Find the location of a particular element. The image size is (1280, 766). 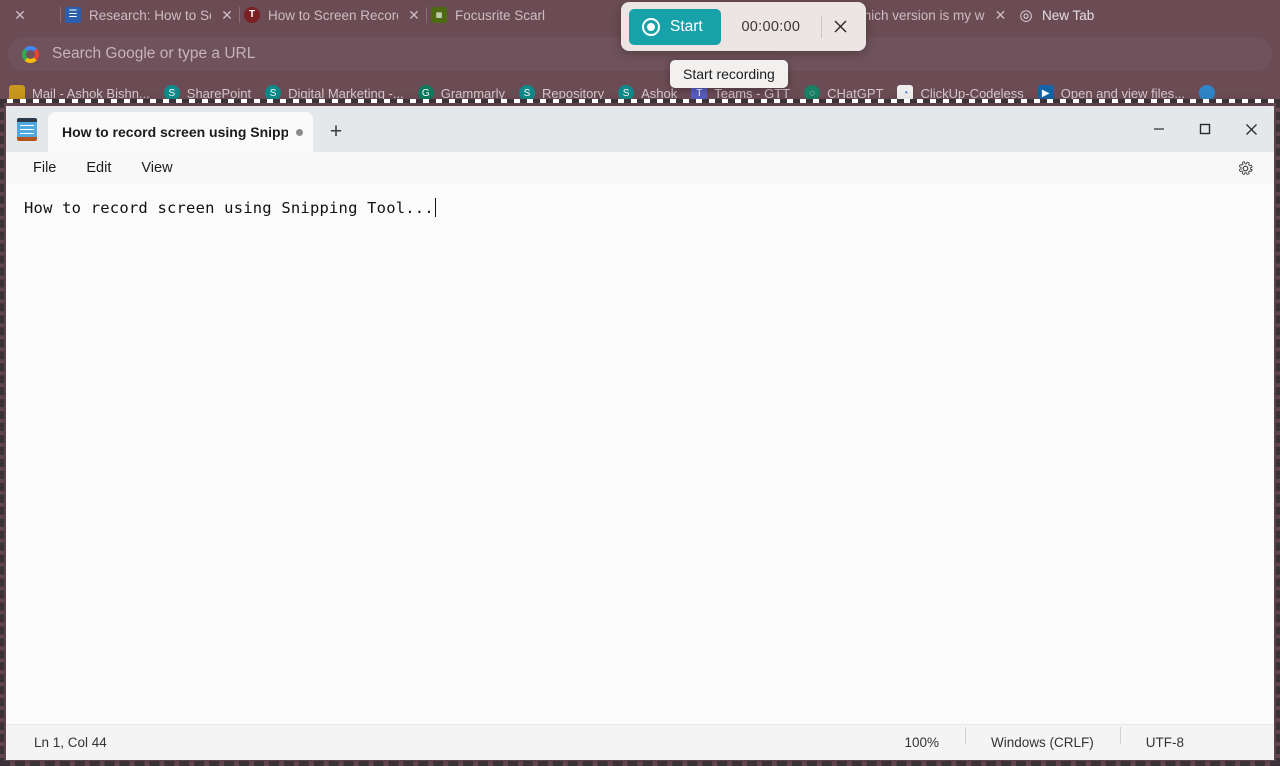

dotnet-icon: ▦ is located at coordinates (439, 15).